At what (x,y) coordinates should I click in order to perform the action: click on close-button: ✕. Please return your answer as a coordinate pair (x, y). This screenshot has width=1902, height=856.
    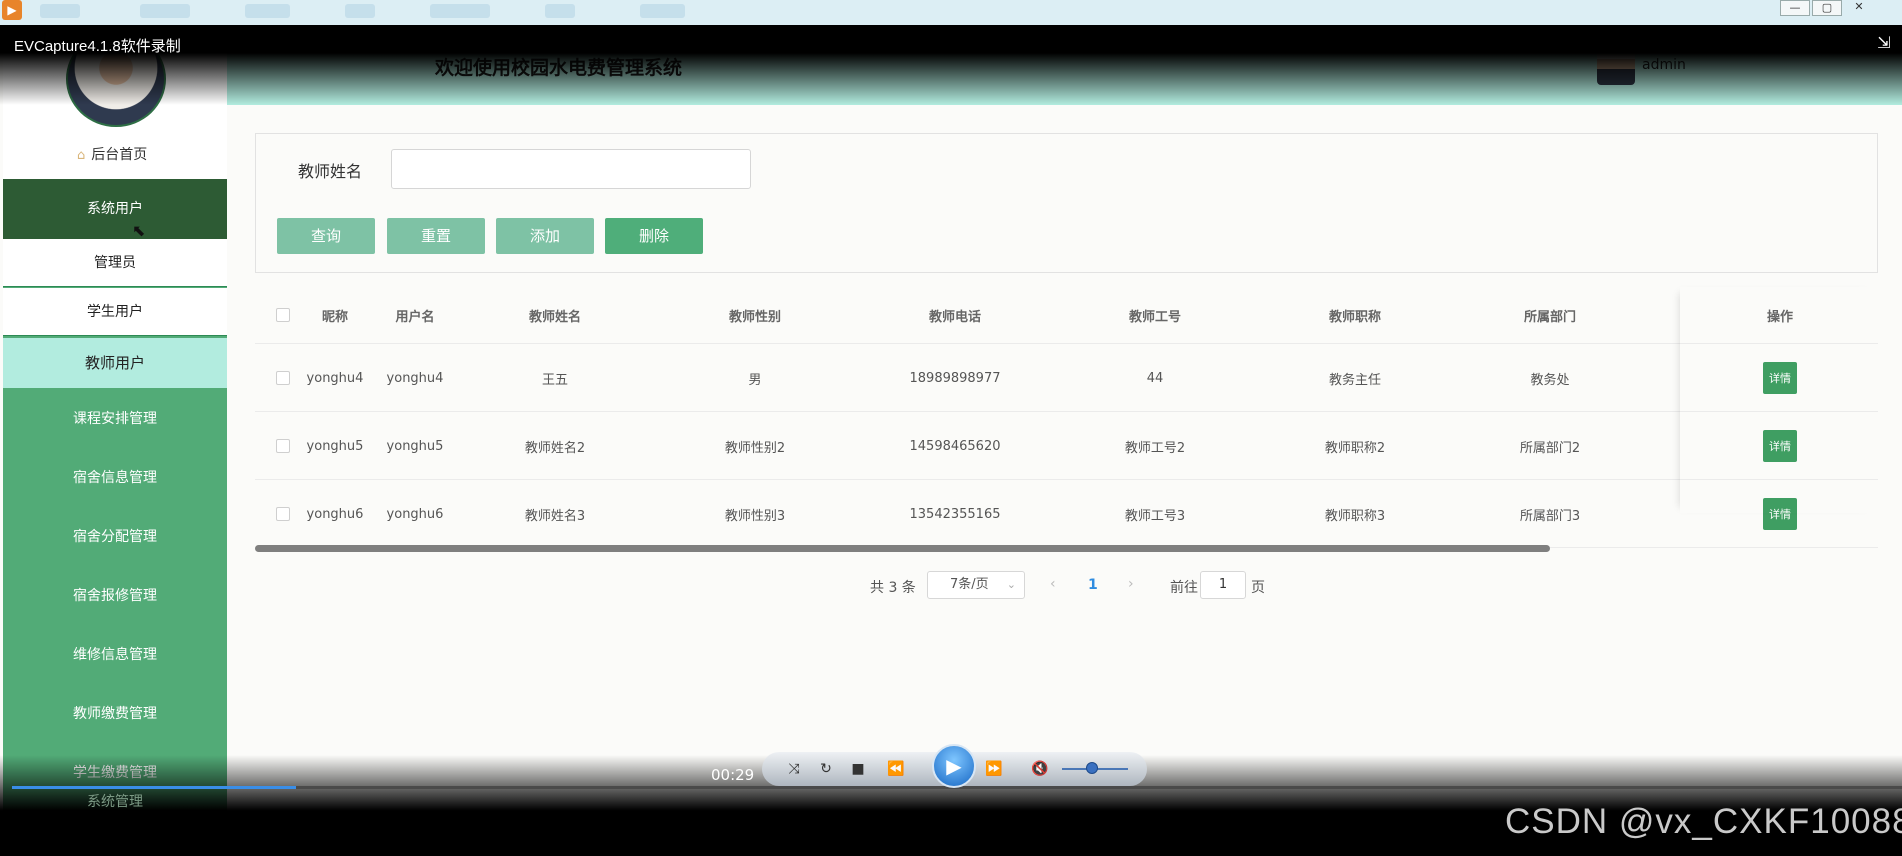
    Looking at the image, I should click on (1859, 8).